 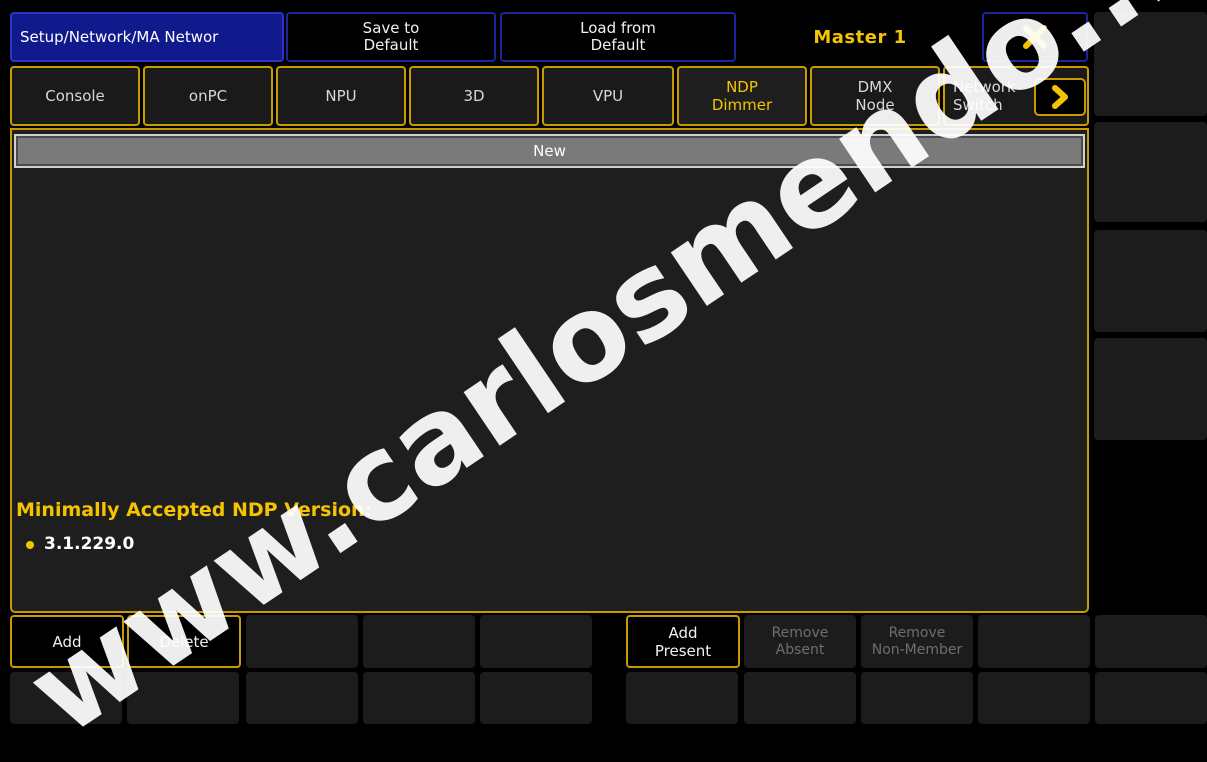 What do you see at coordinates (147, 37) in the screenshot?
I see `window-title: Setup/Network/MA Networ` at bounding box center [147, 37].